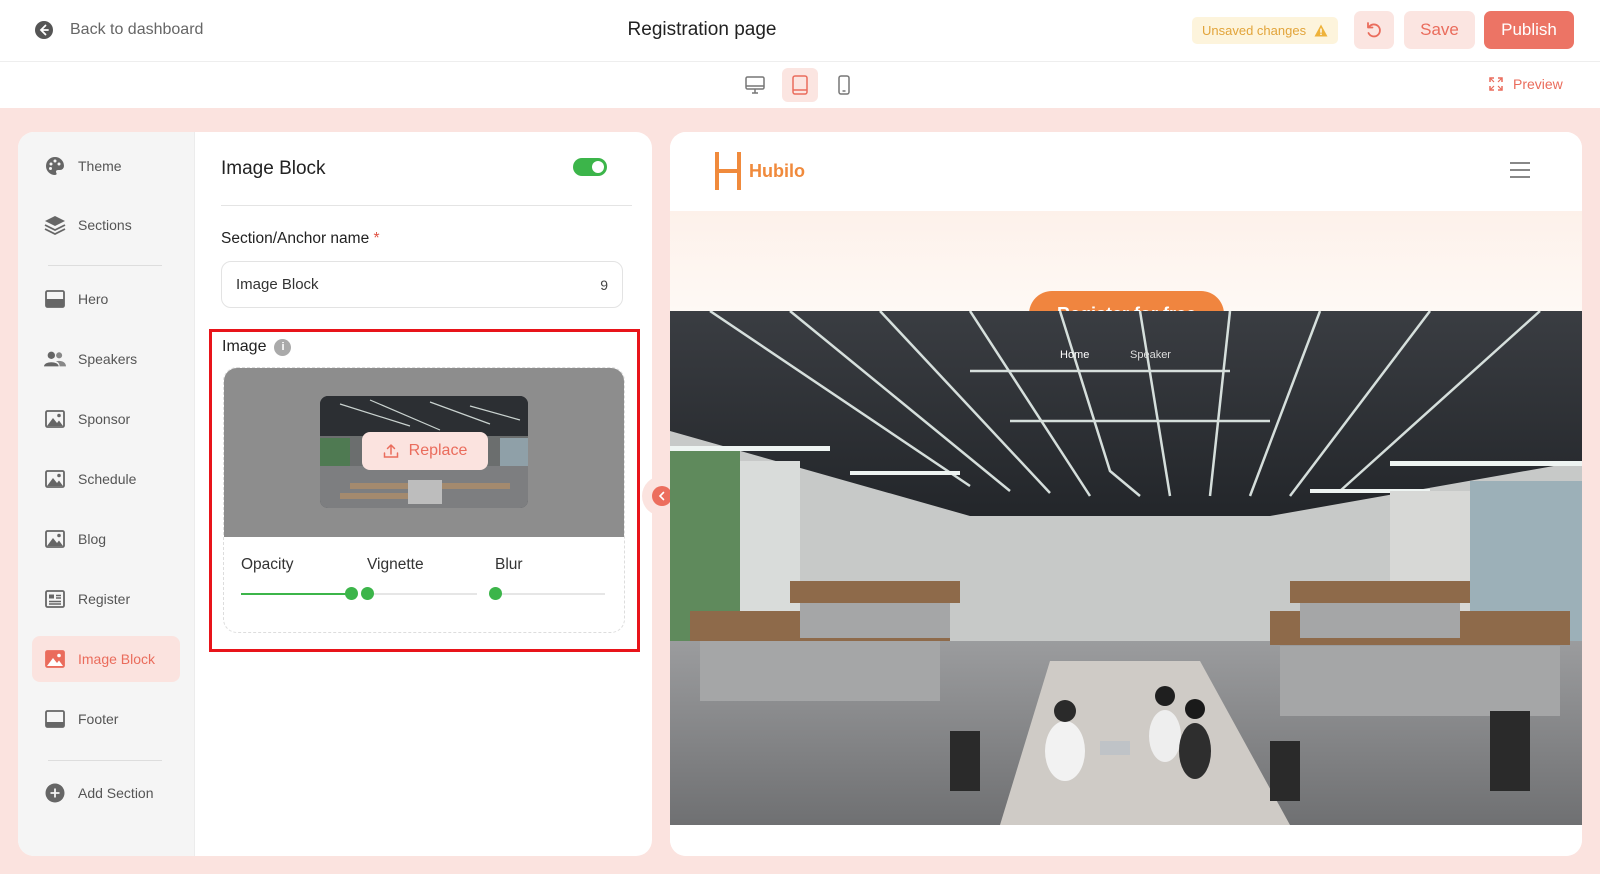 The height and width of the screenshot is (874, 1600). I want to click on hubilo-logo: Hubilo, so click(760, 171).